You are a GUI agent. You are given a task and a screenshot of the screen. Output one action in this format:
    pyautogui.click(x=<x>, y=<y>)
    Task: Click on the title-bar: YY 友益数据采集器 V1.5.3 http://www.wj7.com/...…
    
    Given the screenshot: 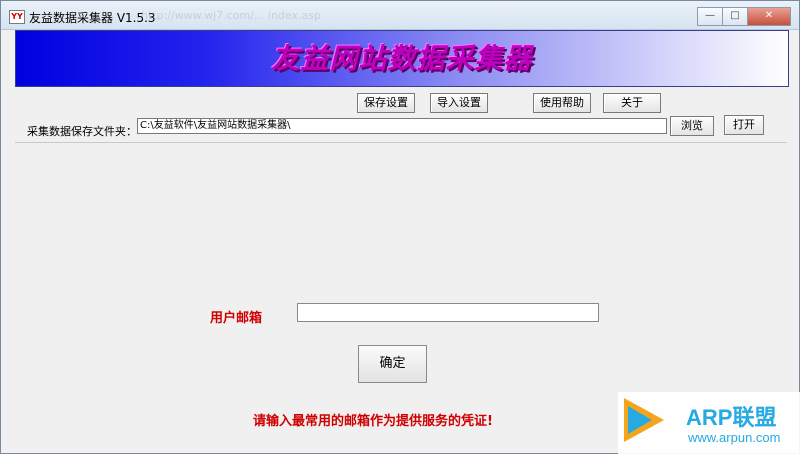 What is the action you would take?
    pyautogui.click(x=400, y=15)
    